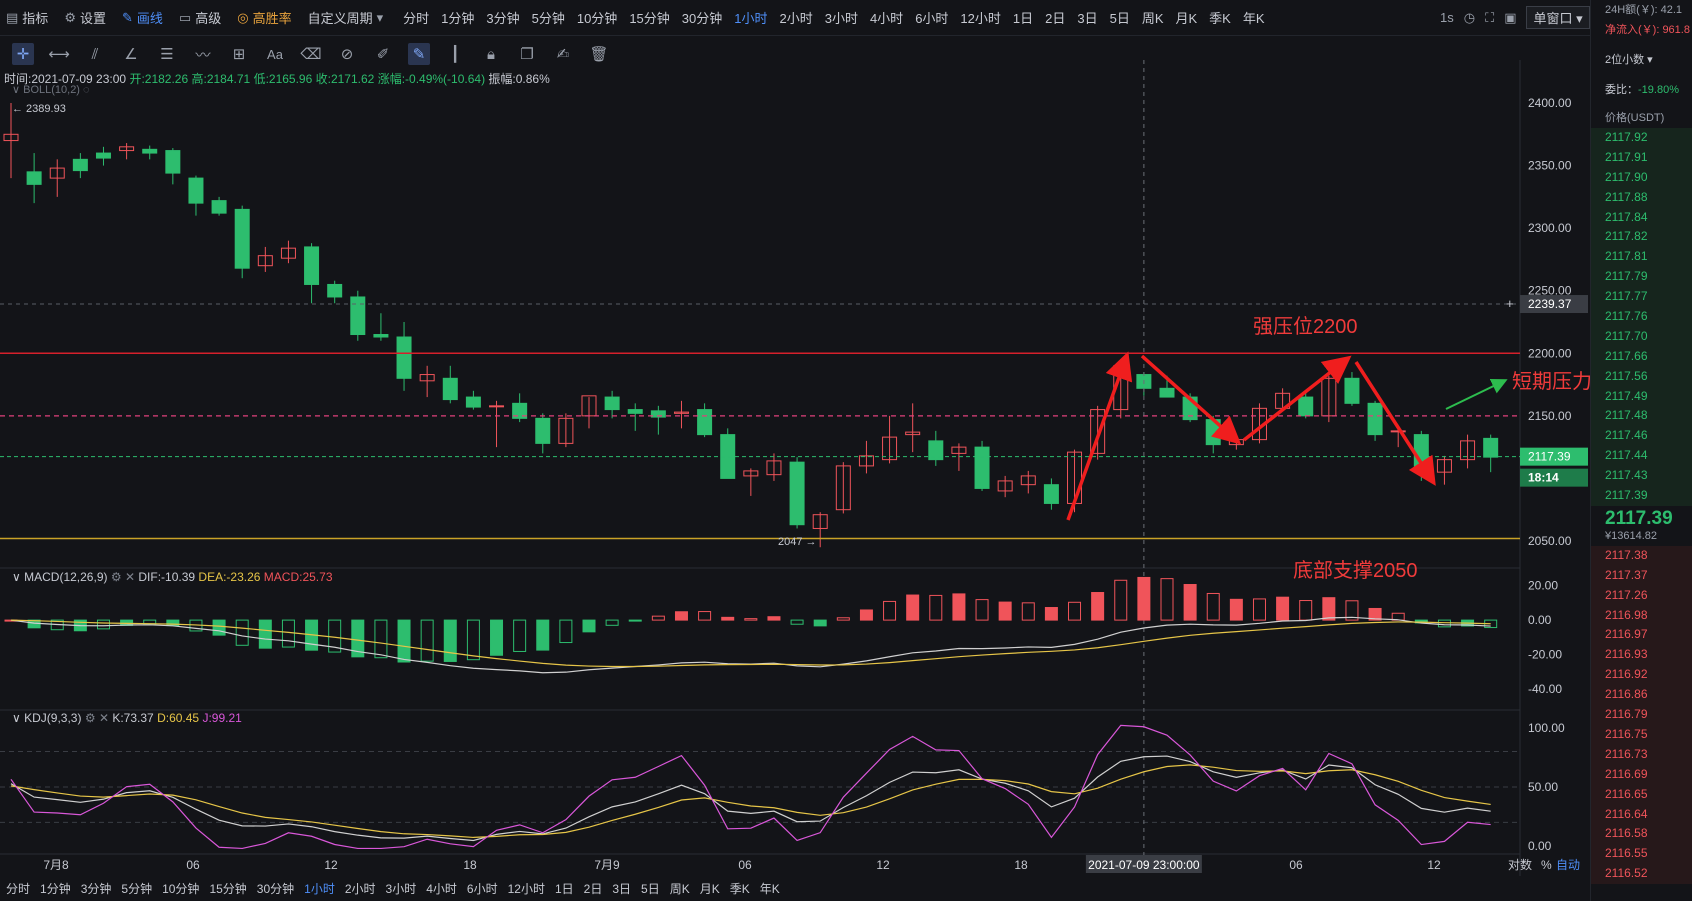 Image resolution: width=1692 pixels, height=901 pixels. What do you see at coordinates (96, 888) in the screenshot?
I see `bottom-period-tab: 3分钟` at bounding box center [96, 888].